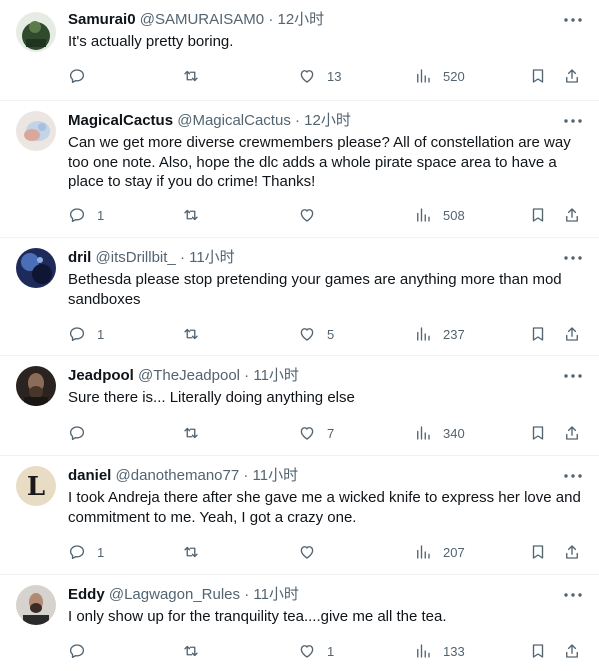  I want to click on view-count: 207, so click(454, 552).